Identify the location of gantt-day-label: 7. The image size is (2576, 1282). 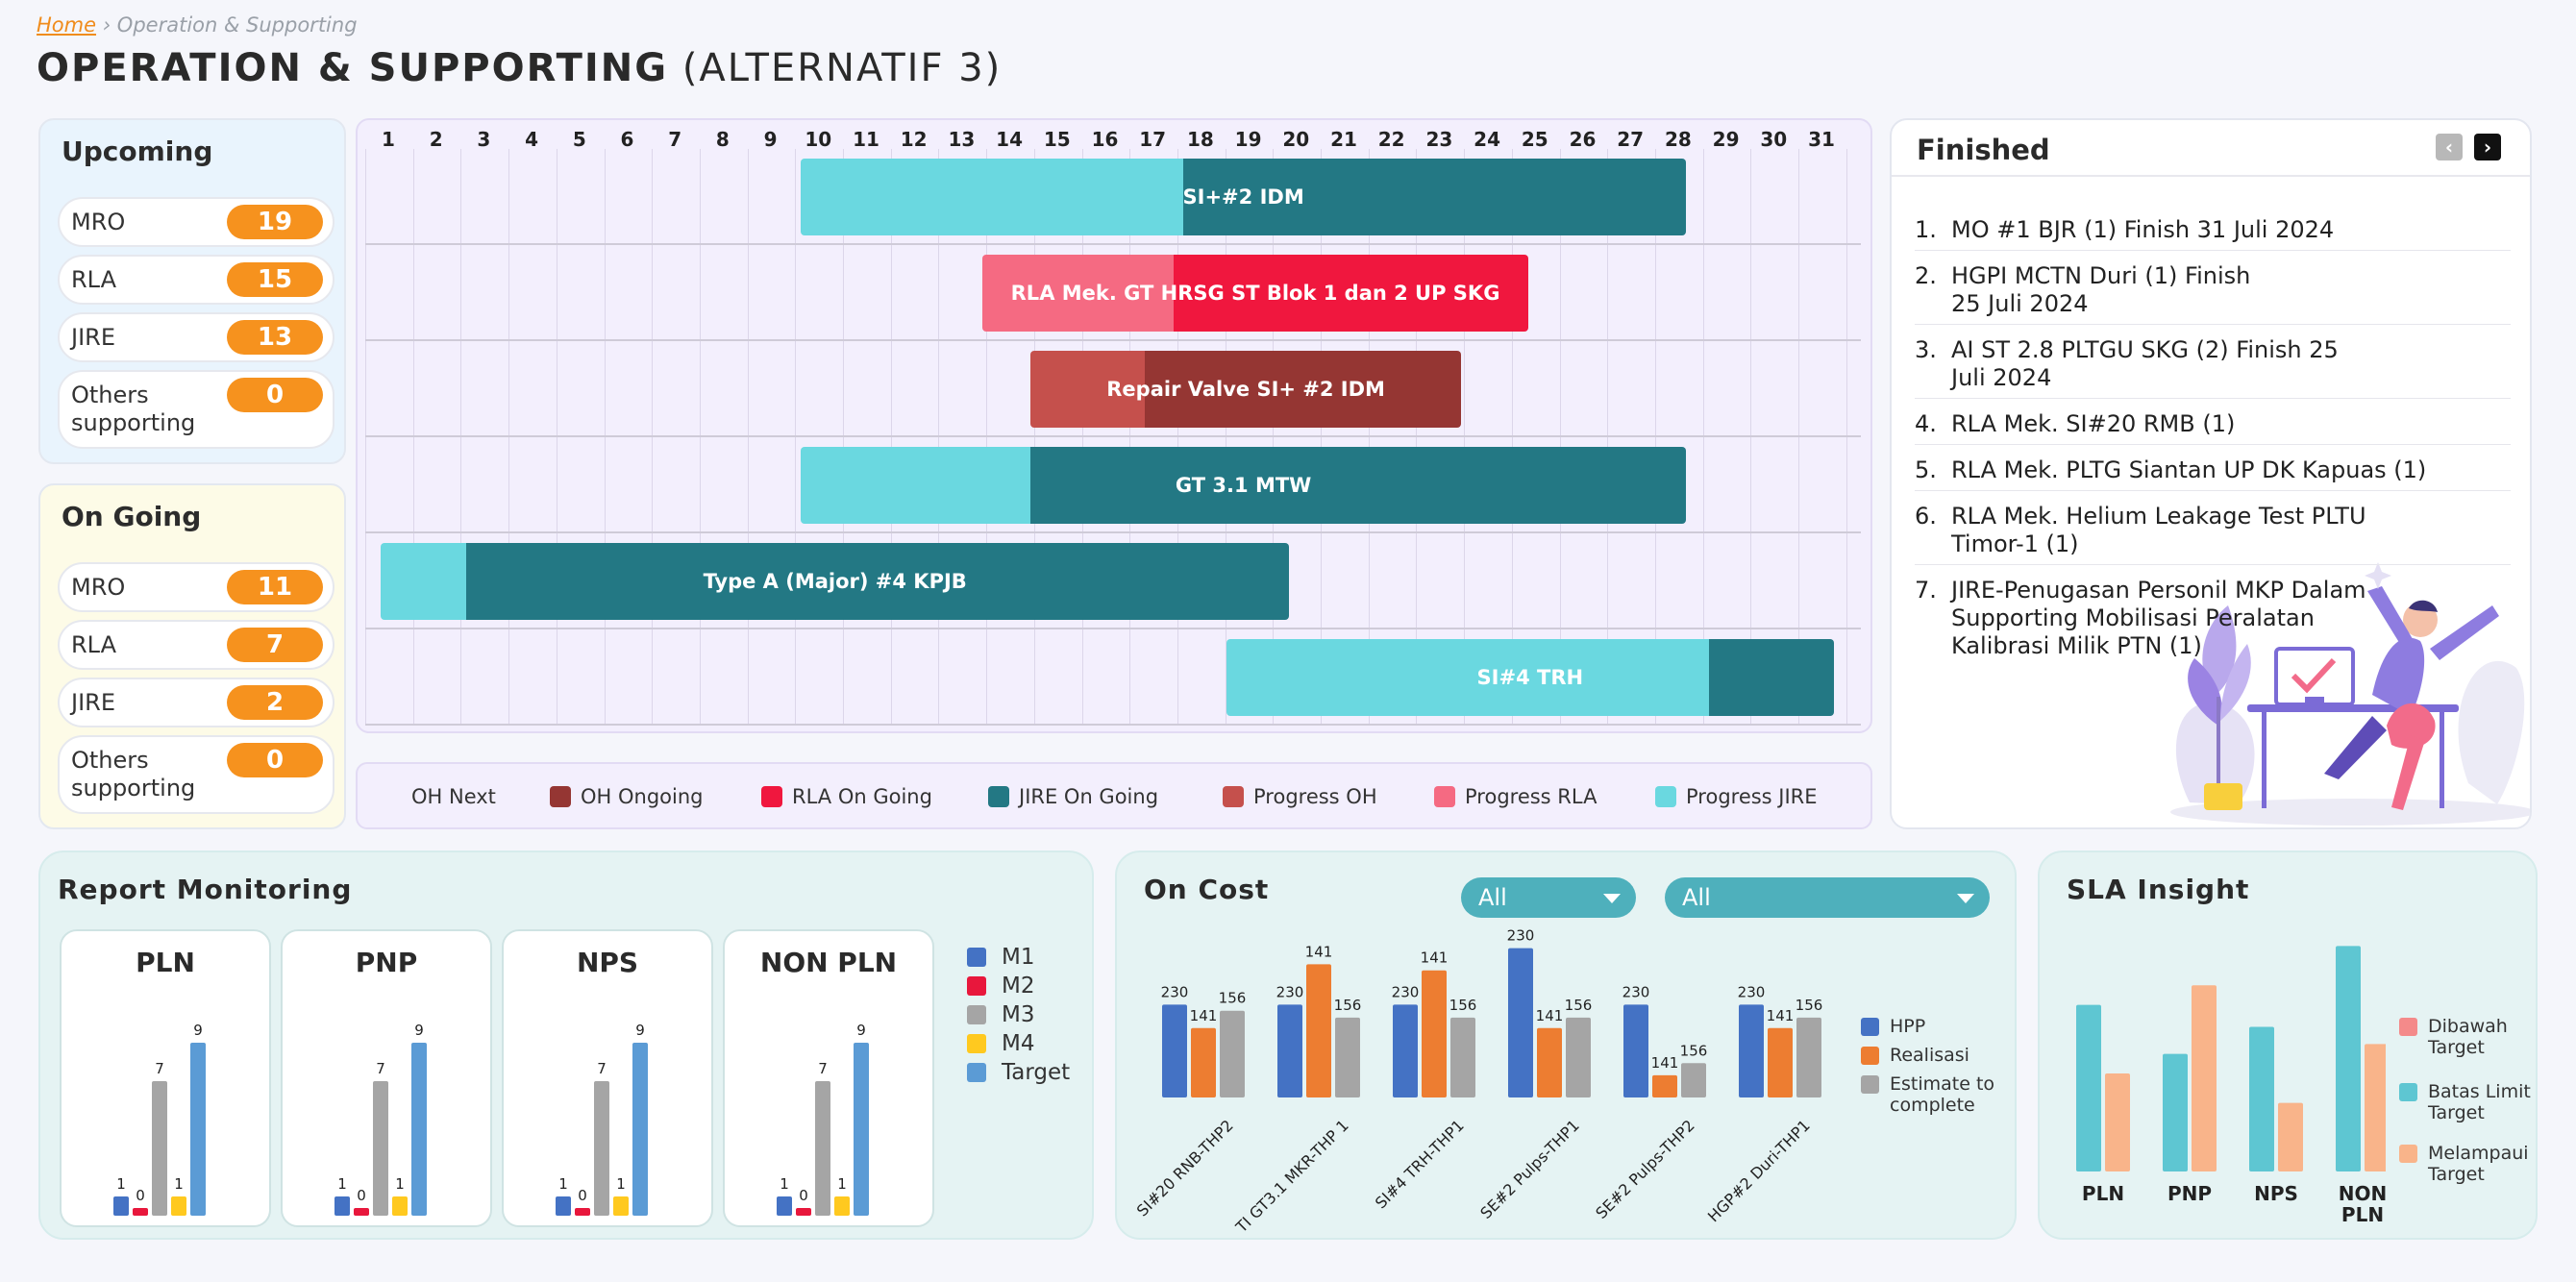
(675, 139).